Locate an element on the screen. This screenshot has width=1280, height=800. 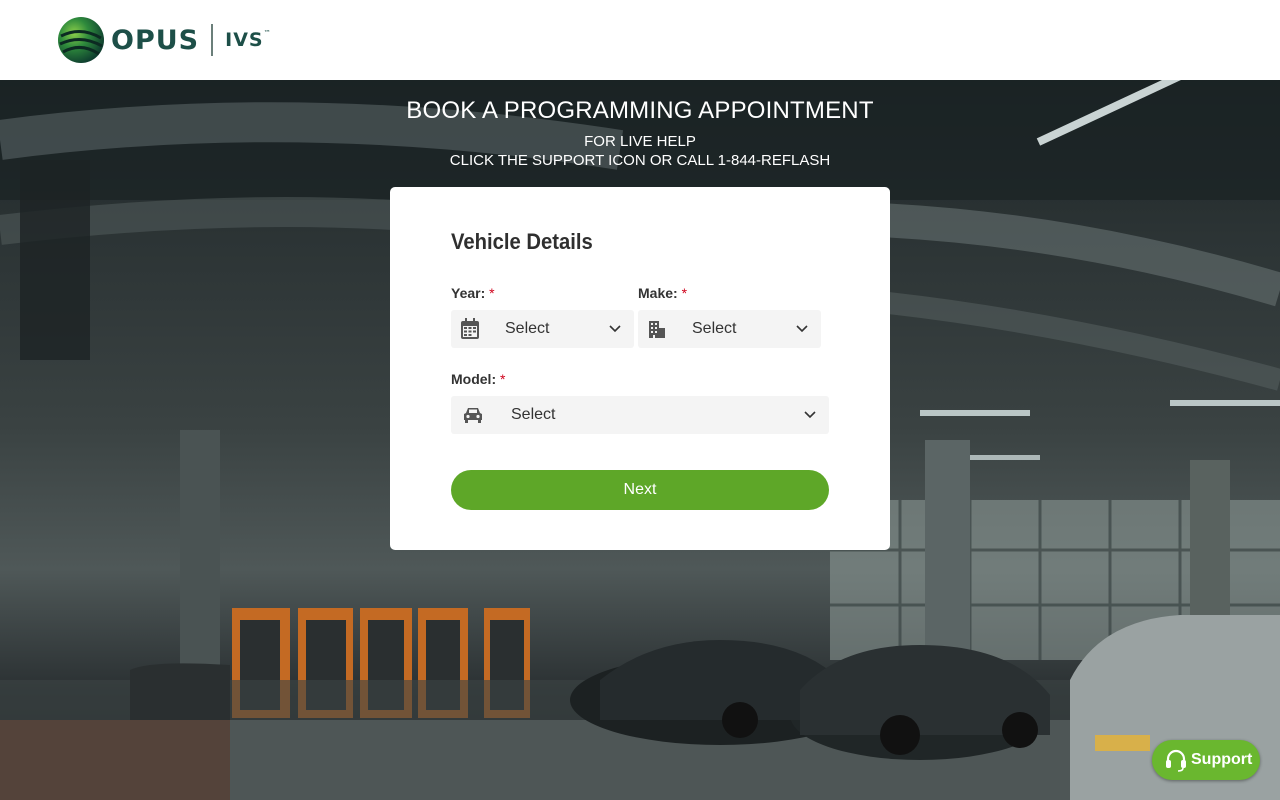
year-select-value: Select is located at coordinates (527, 328).